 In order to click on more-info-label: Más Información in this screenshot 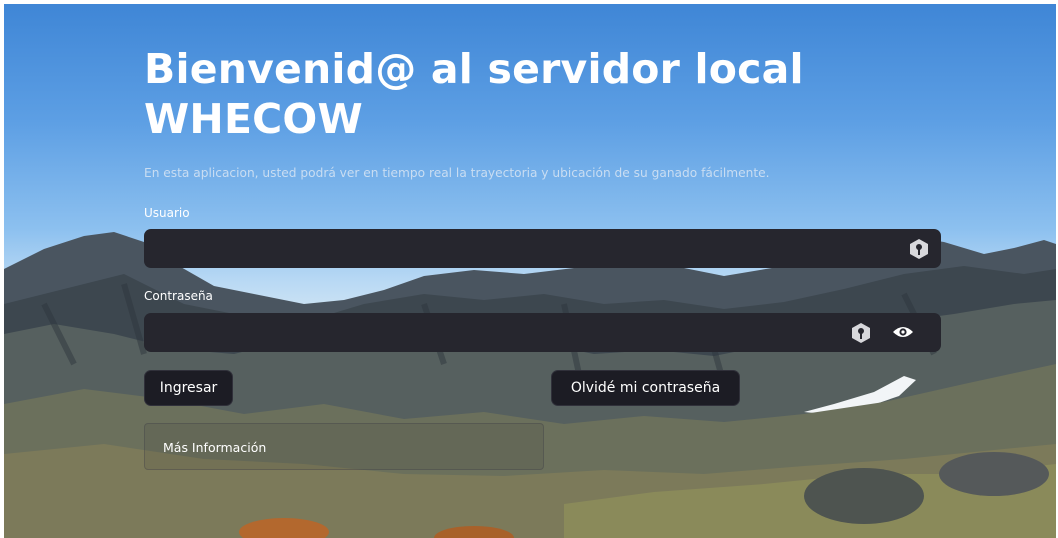, I will do `click(215, 447)`.